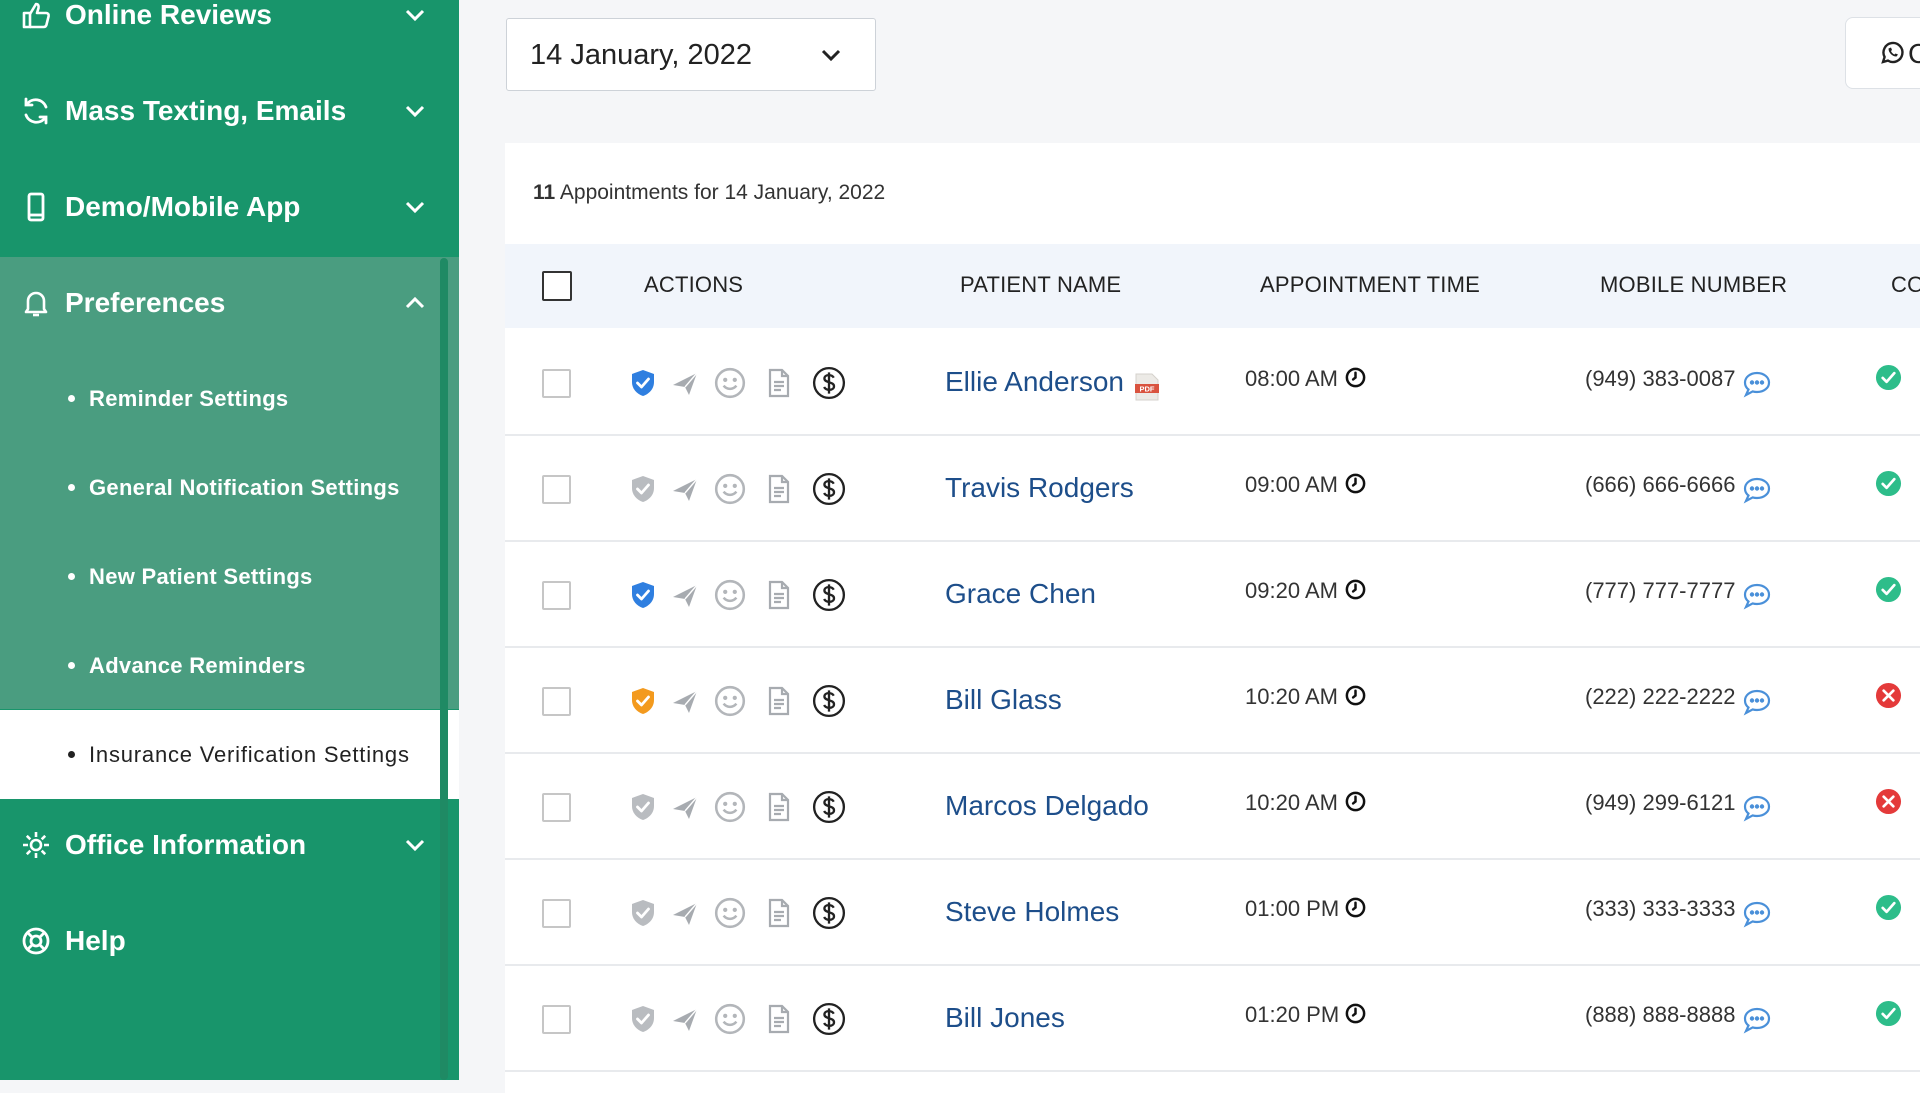 The image size is (1920, 1093). What do you see at coordinates (1291, 802) in the screenshot?
I see `appointment-time: 10:20 AM` at bounding box center [1291, 802].